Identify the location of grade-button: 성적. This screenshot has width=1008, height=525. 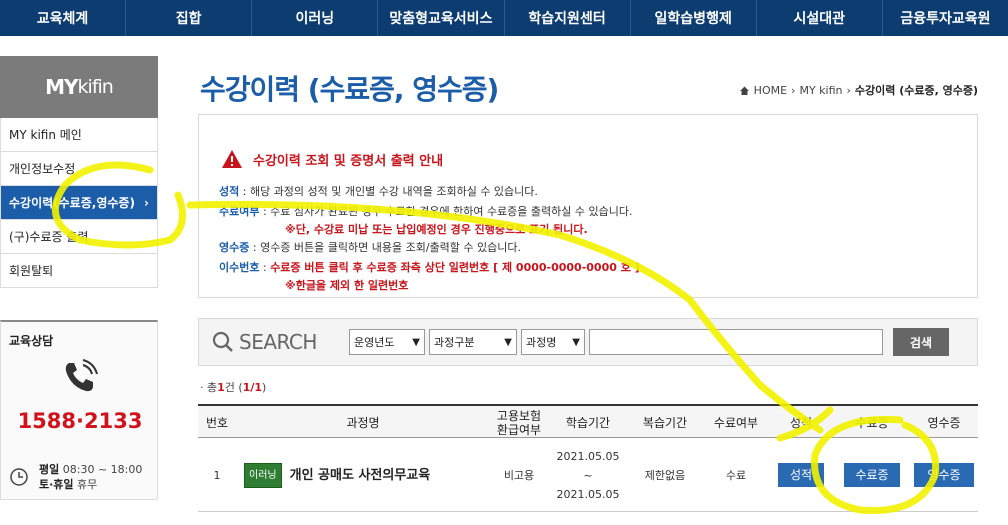
(801, 475).